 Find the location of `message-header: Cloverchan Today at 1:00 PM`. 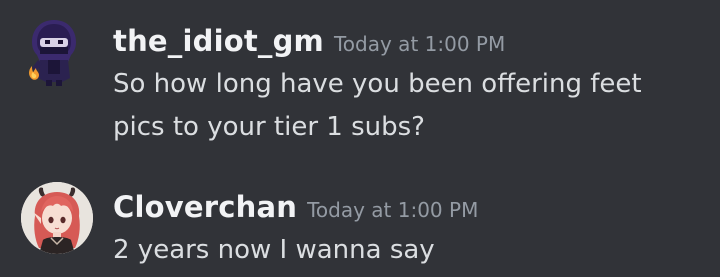

message-header: Cloverchan Today at 1:00 PM is located at coordinates (295, 207).